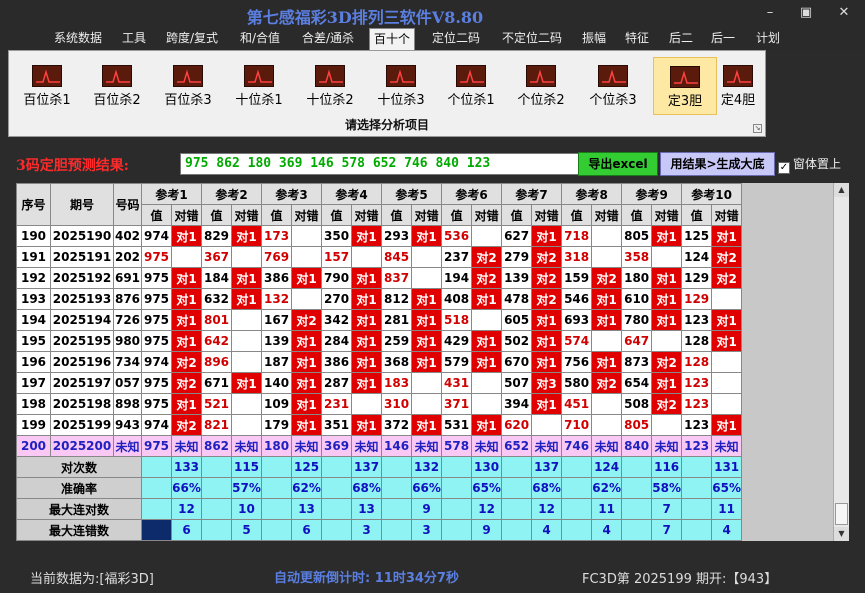  What do you see at coordinates (188, 86) in the screenshot?
I see `ribbon-button-2: 百位杀3` at bounding box center [188, 86].